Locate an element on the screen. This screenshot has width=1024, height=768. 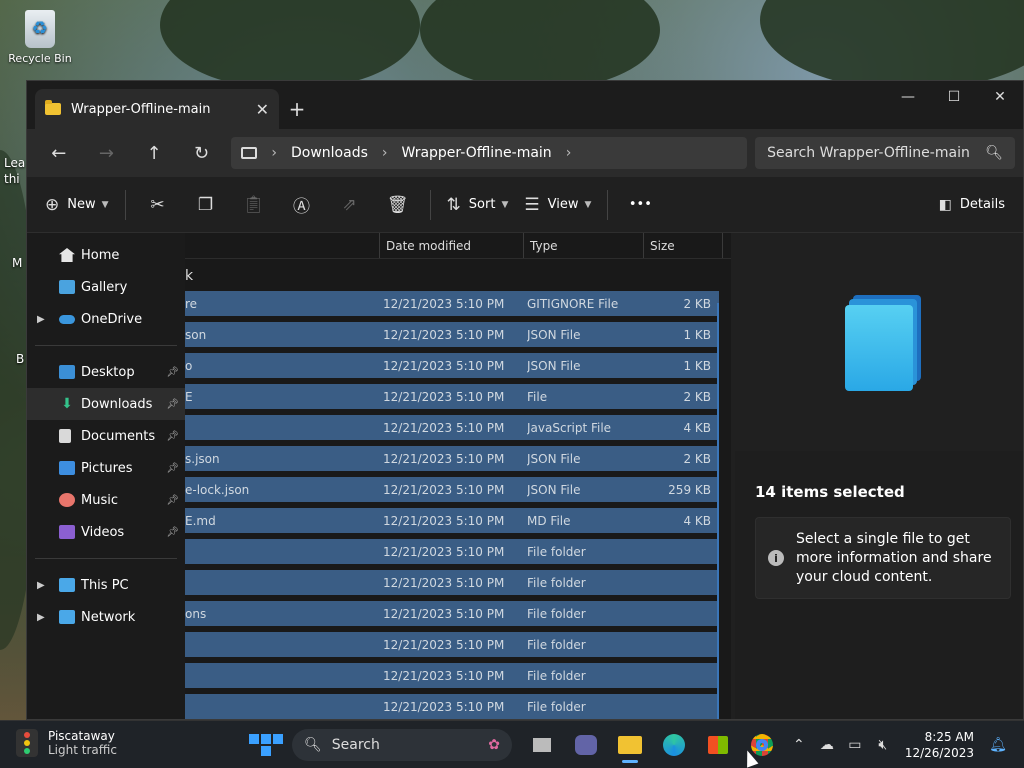
address-bar: › Downloads › Wrapper-Offline-main › is located at coordinates (489, 153).